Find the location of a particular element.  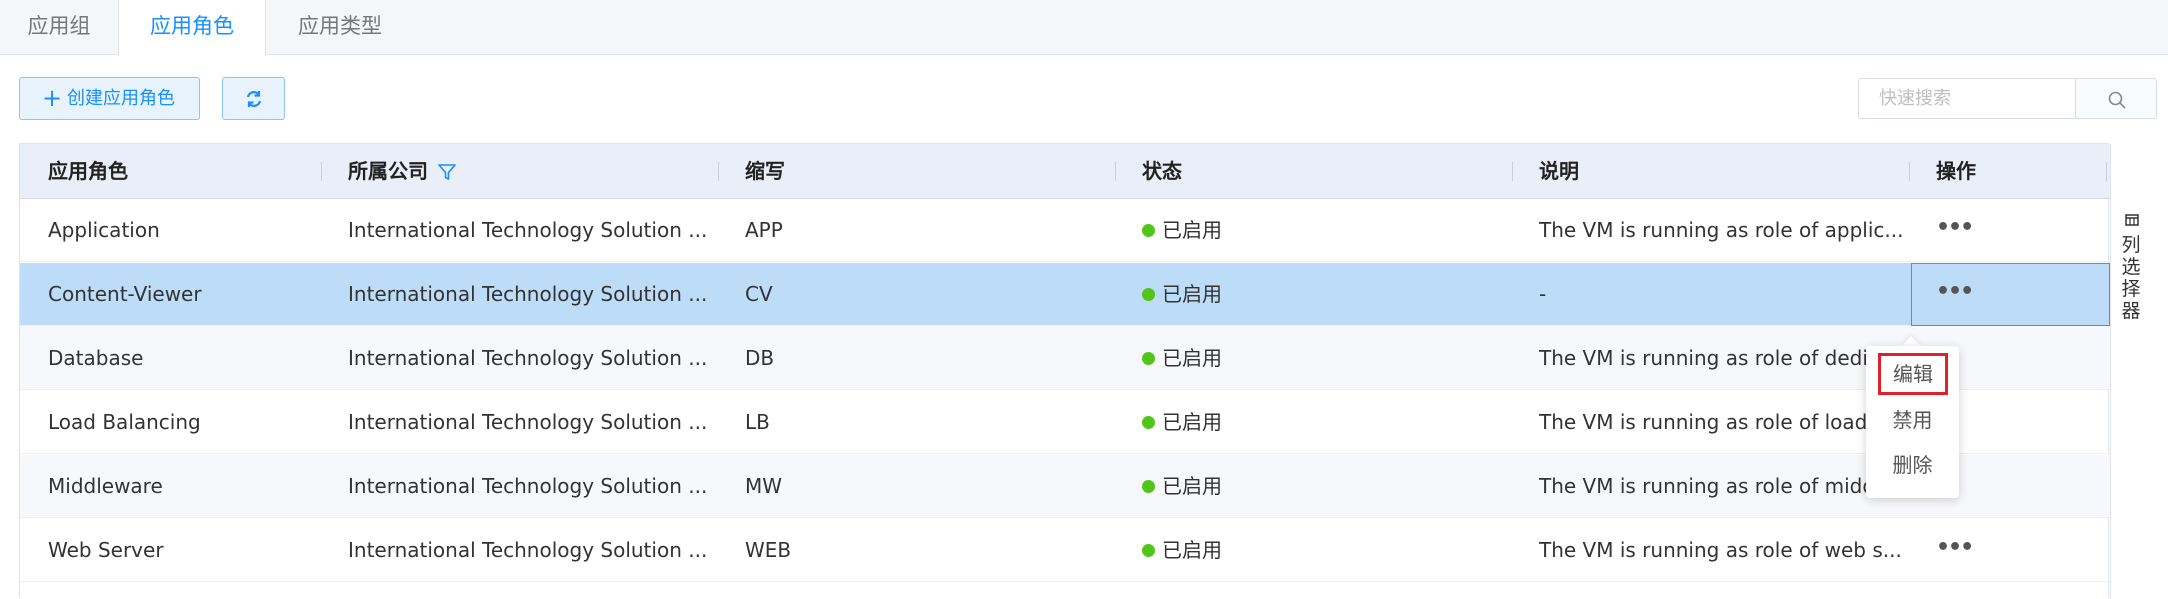

cell-role: Content-Viewer is located at coordinates (125, 294).